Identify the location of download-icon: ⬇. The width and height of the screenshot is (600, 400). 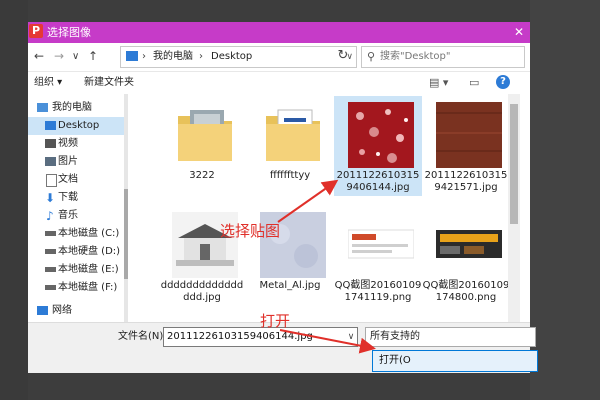
(50, 198).